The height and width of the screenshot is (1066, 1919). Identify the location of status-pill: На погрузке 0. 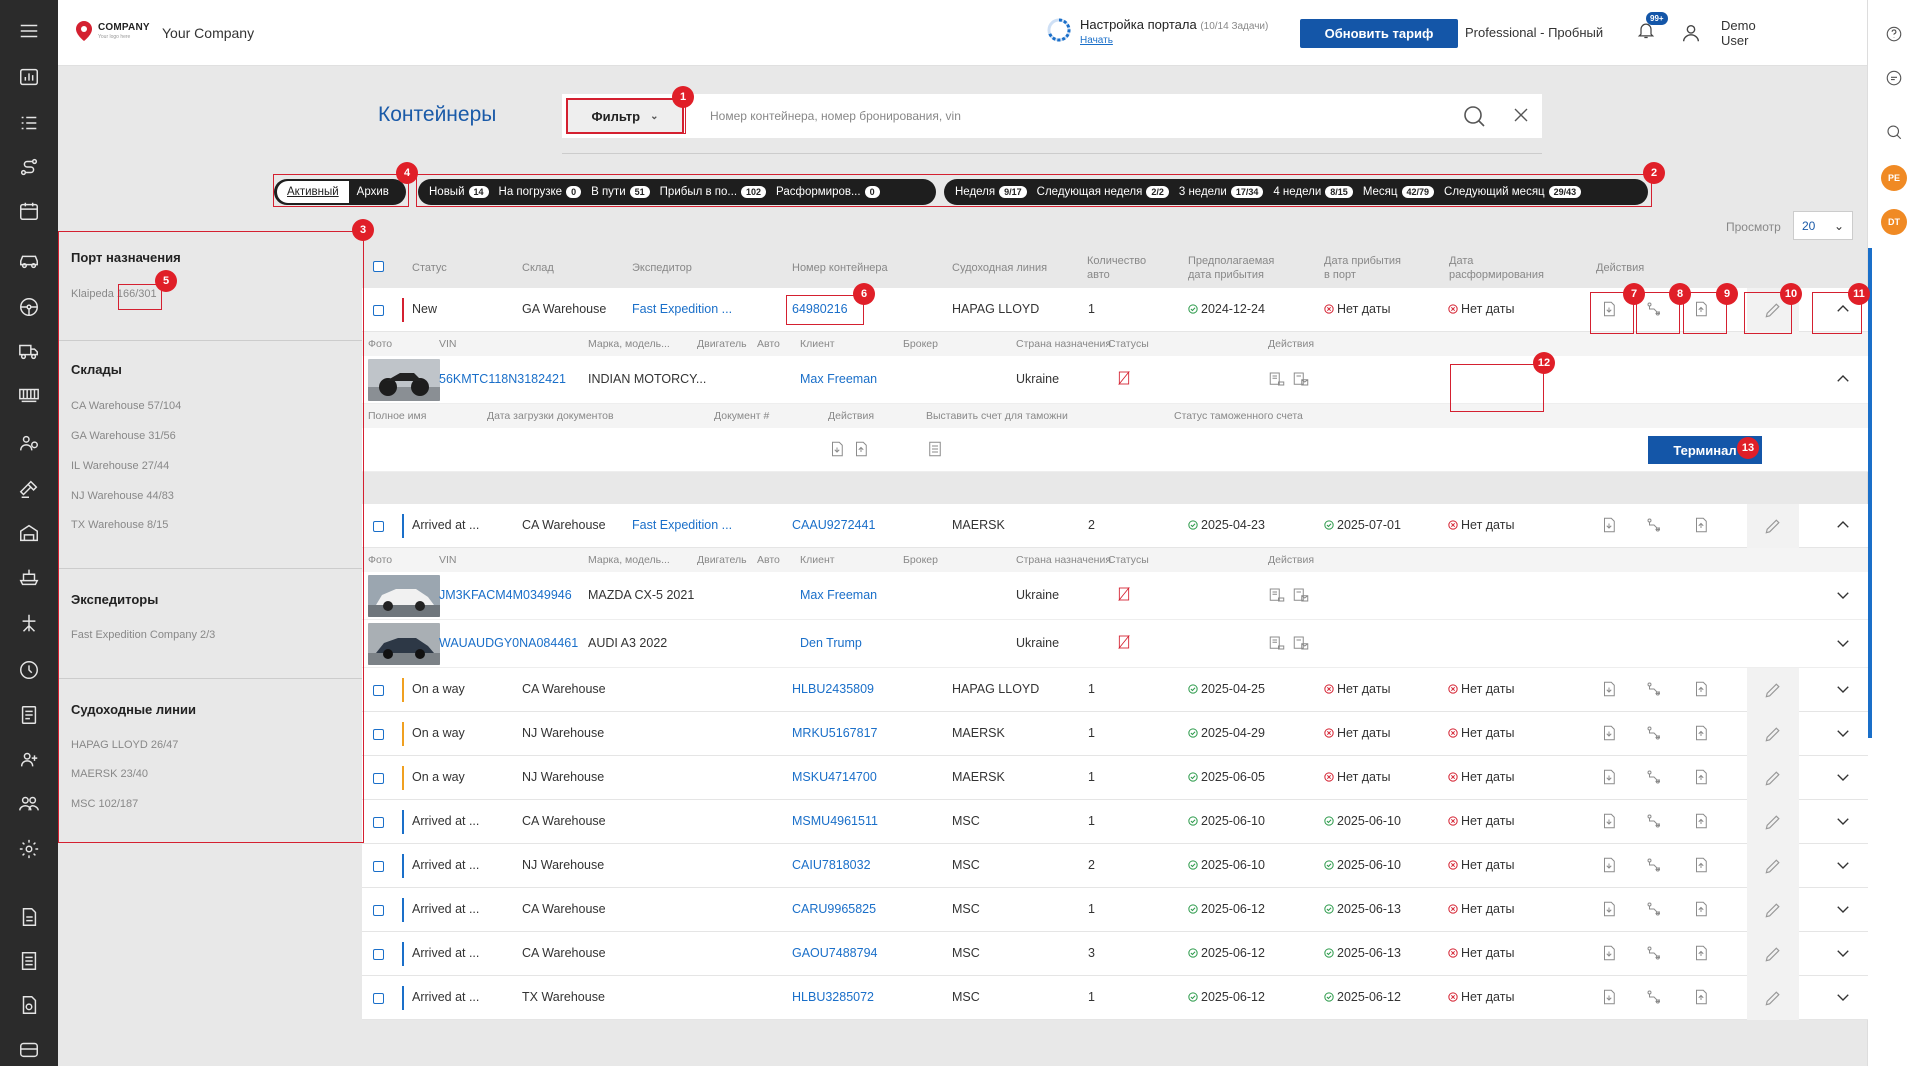
(540, 192).